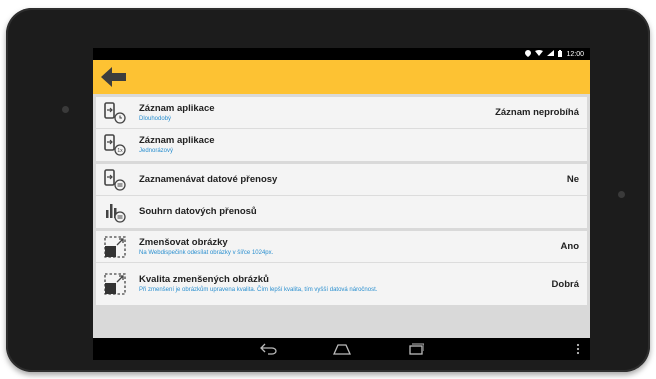  Describe the element at coordinates (65, 109) in the screenshot. I see `camera-dot` at that location.